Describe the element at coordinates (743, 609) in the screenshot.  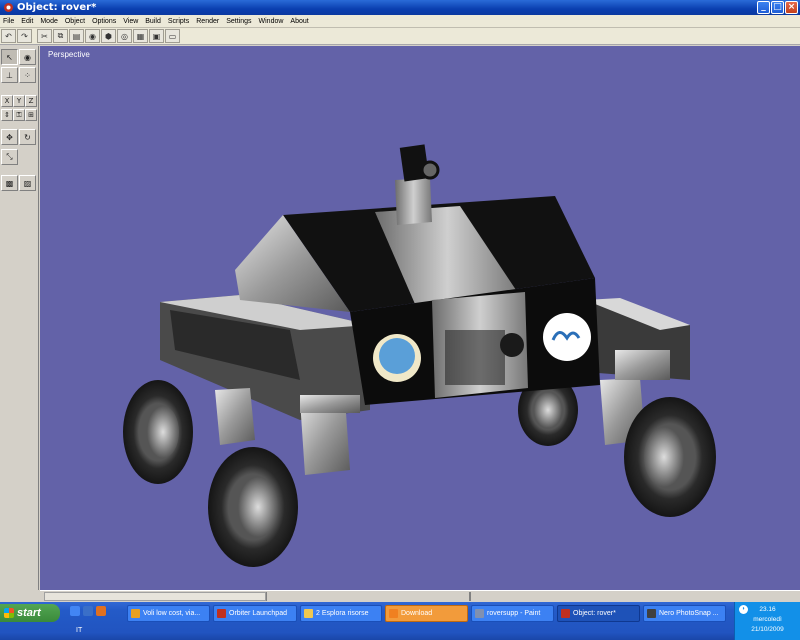
I see `network-icon: ◗` at that location.